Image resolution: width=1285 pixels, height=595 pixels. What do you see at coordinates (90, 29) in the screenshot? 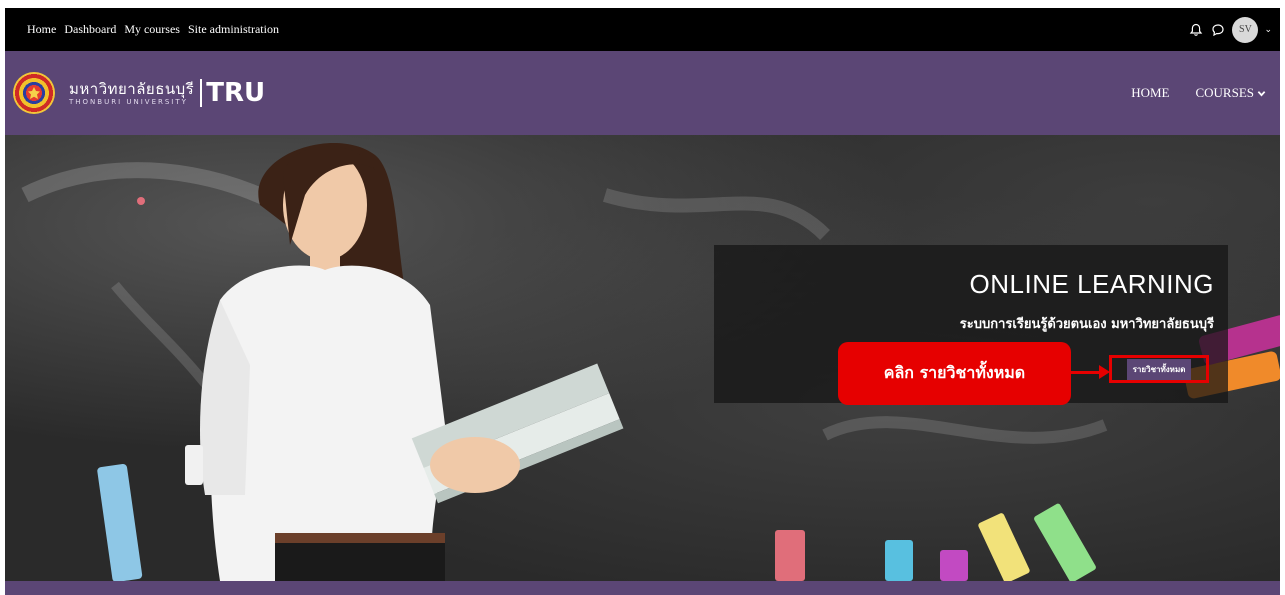
I see `nav-link-dashboard: Dashboard` at bounding box center [90, 29].